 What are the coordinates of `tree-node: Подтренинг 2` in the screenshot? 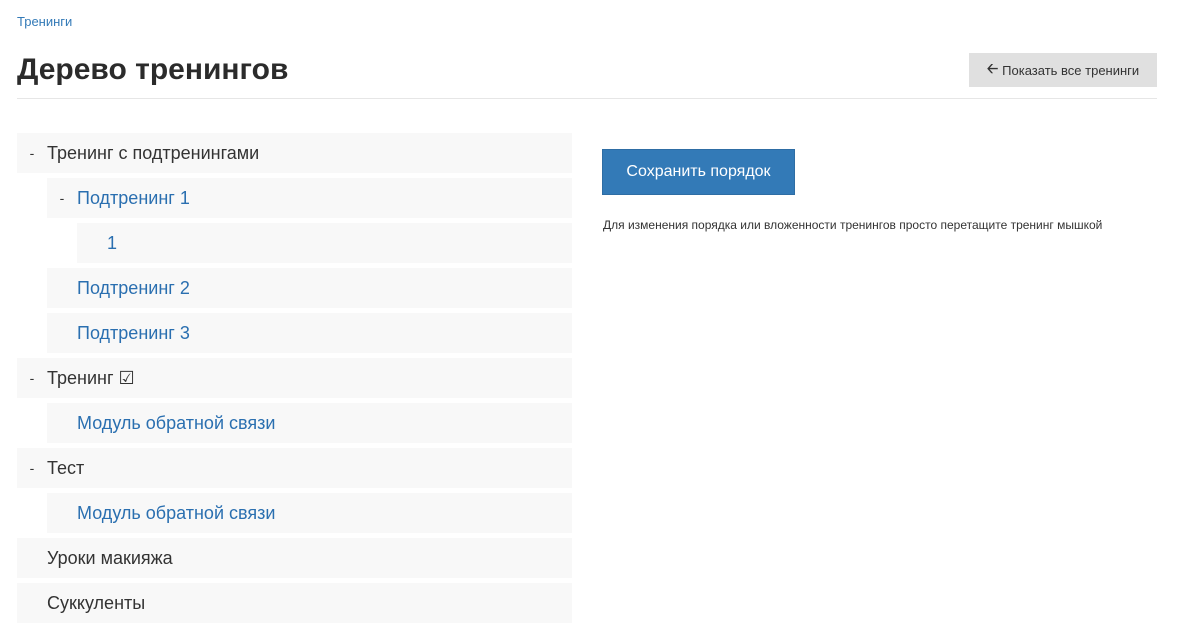 It's located at (309, 288).